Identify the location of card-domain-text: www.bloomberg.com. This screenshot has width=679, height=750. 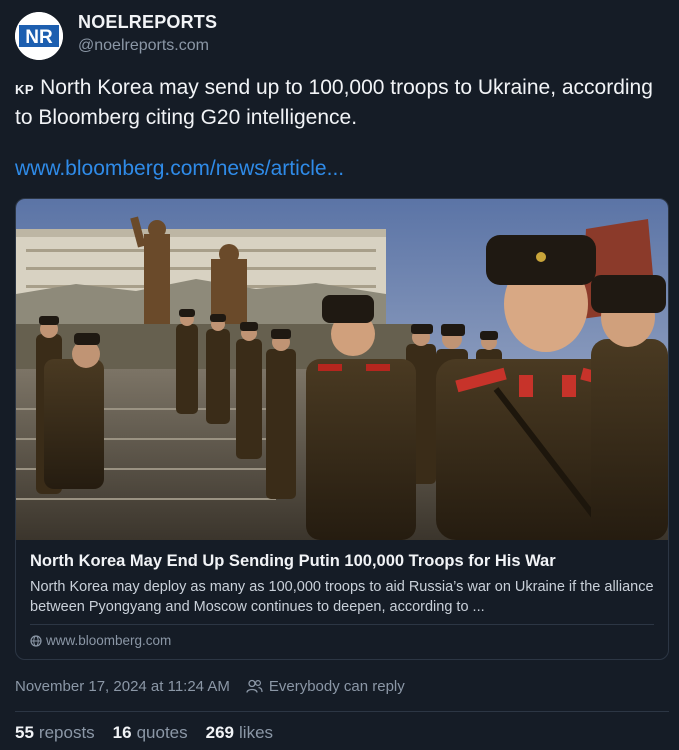
(109, 640).